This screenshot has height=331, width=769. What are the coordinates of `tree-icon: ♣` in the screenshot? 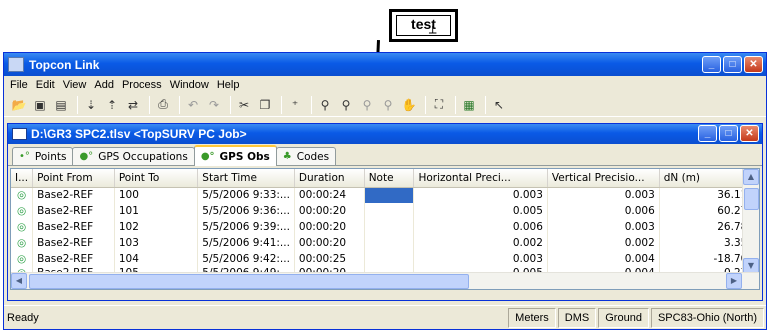 It's located at (287, 156).